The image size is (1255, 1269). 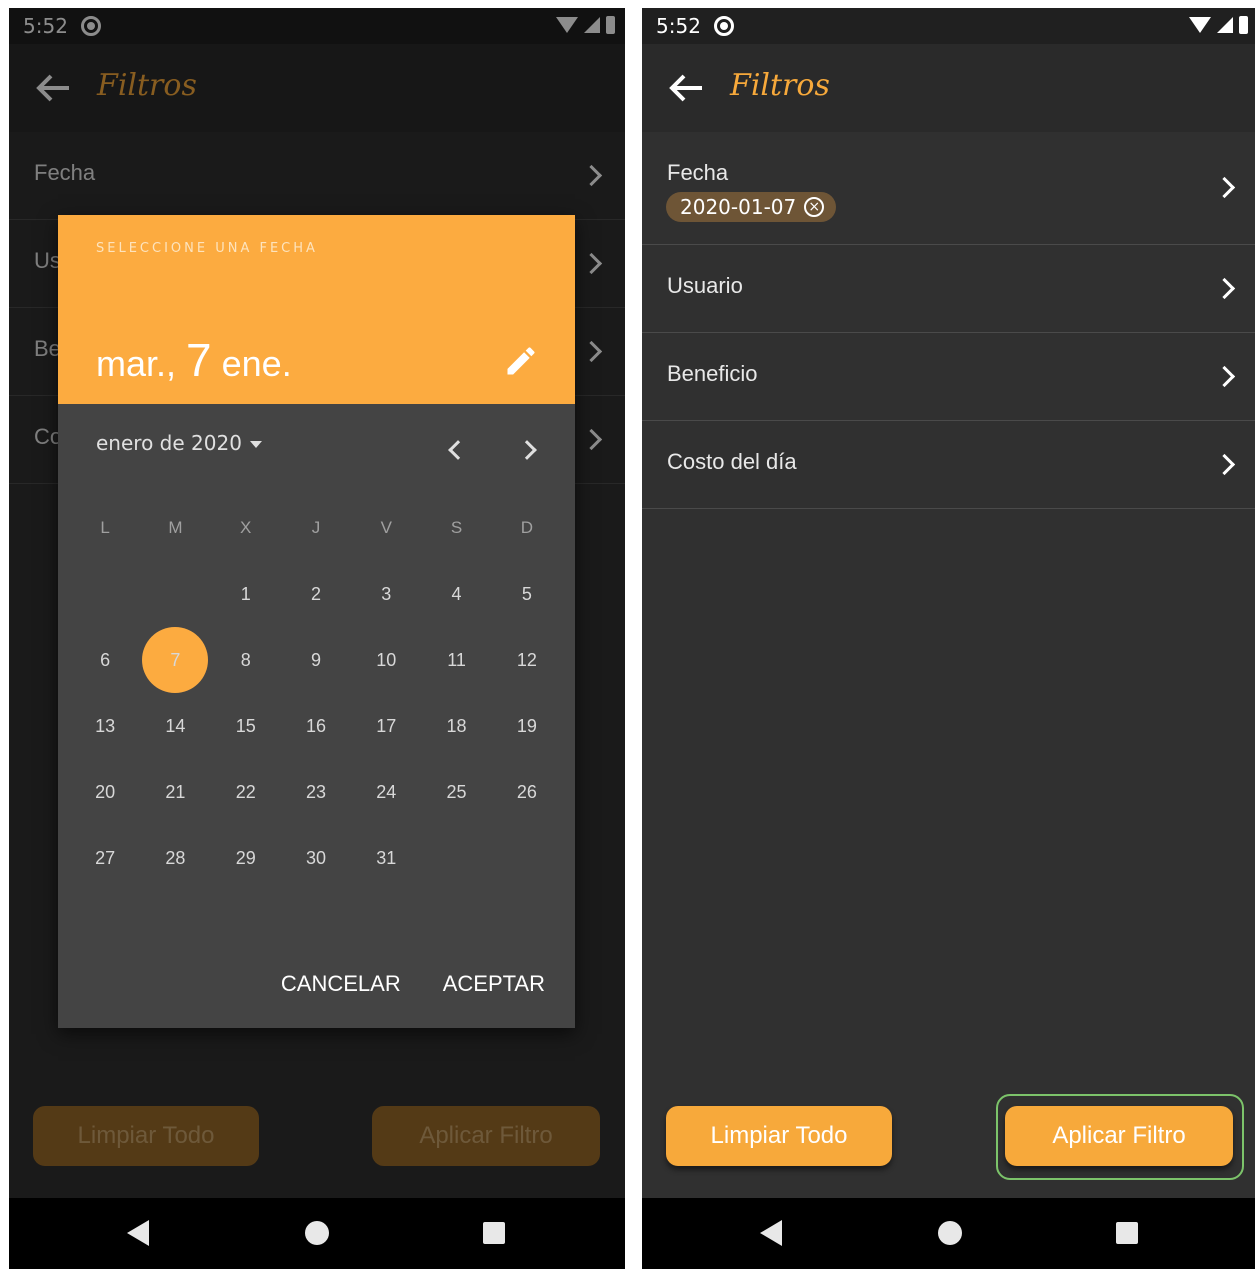 I want to click on calendar-day: 27, so click(x=105, y=858).